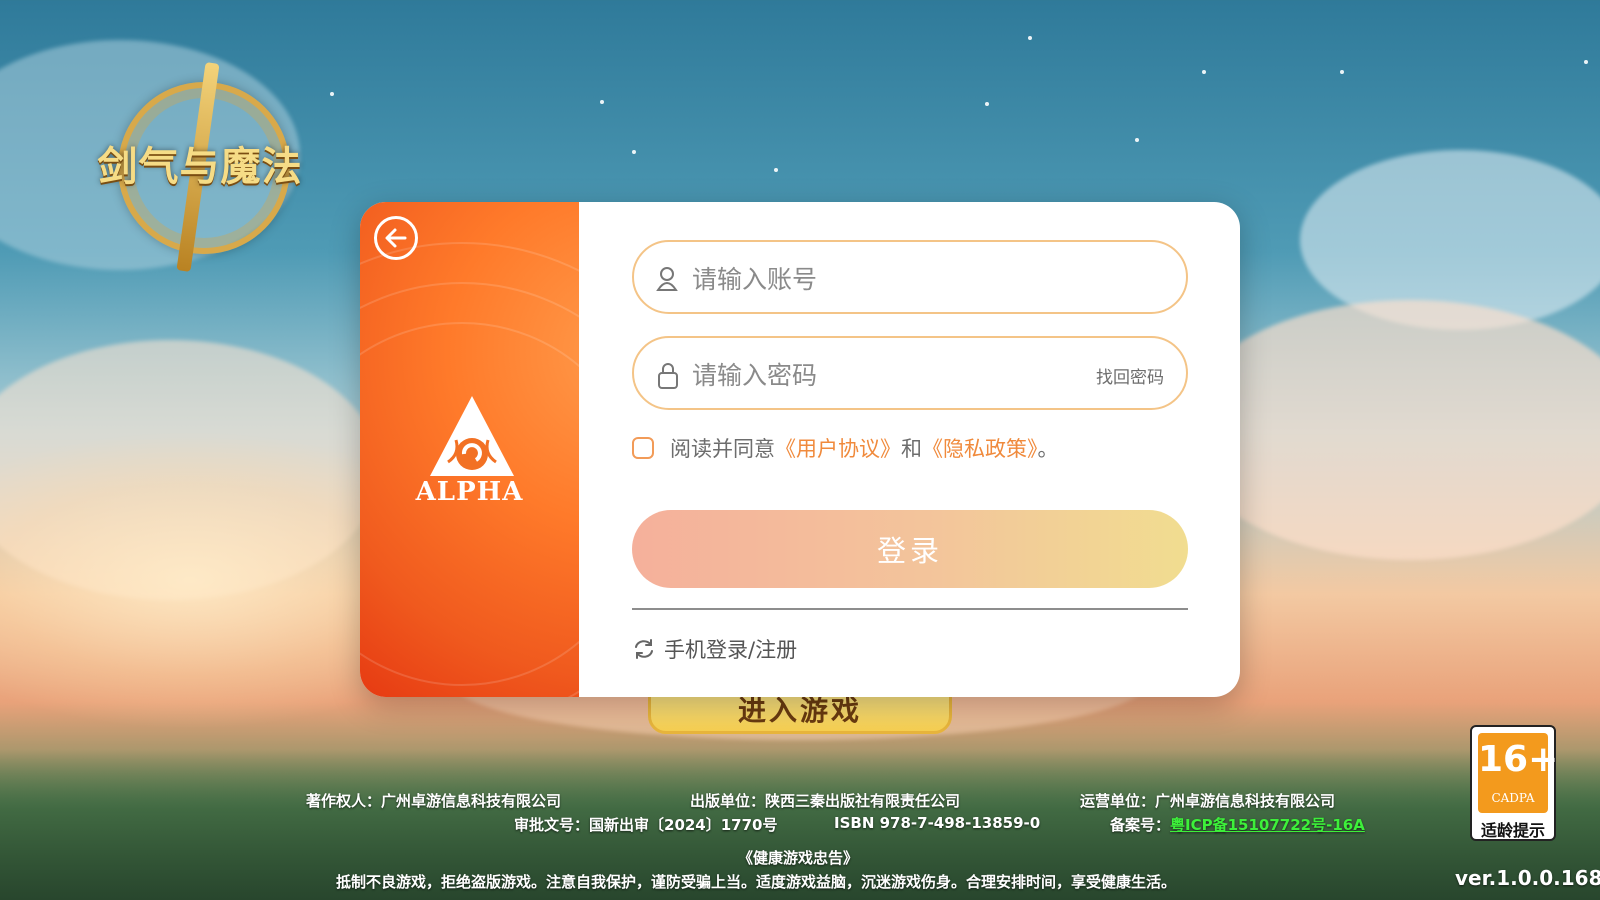  I want to click on user-agreement-link: 《用户协议》, so click(838, 449).